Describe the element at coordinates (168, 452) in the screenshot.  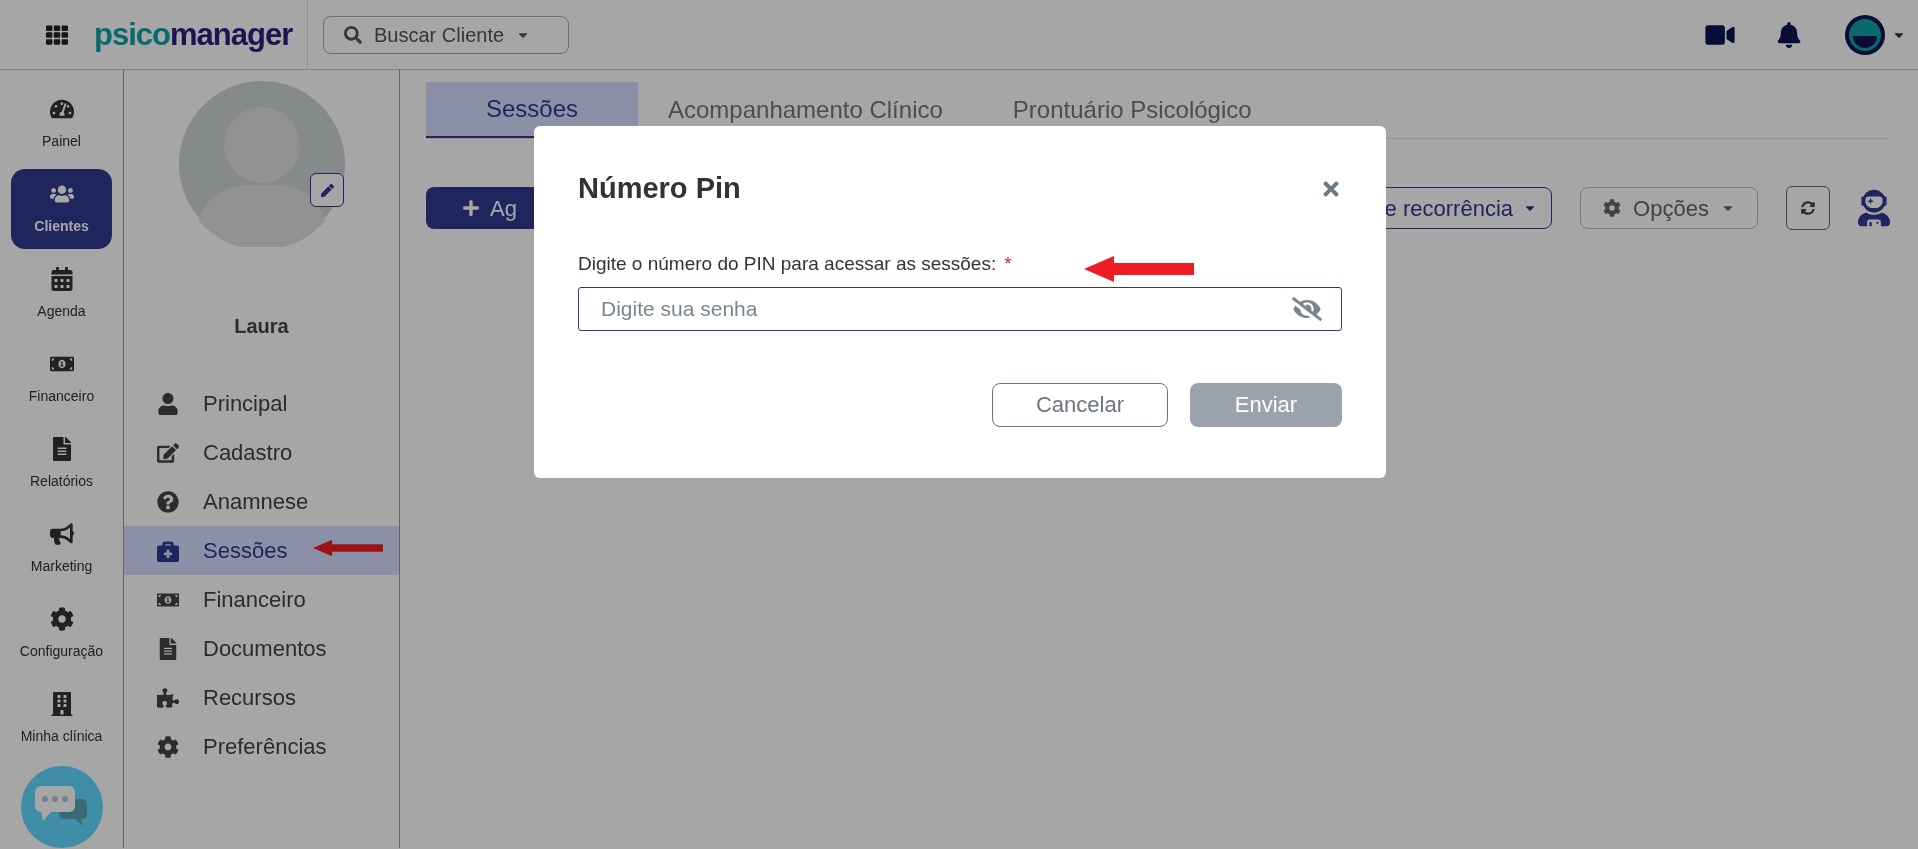
I see `edit-icon` at that location.